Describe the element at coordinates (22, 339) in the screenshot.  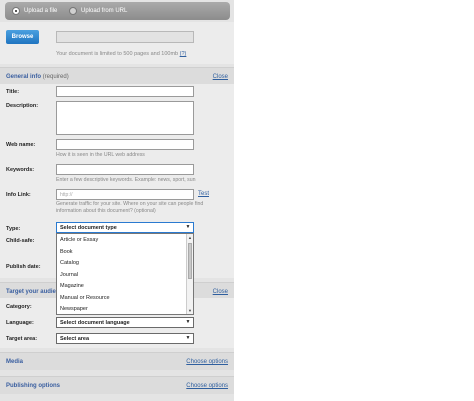
I see `target-area-label: Target area:` at that location.